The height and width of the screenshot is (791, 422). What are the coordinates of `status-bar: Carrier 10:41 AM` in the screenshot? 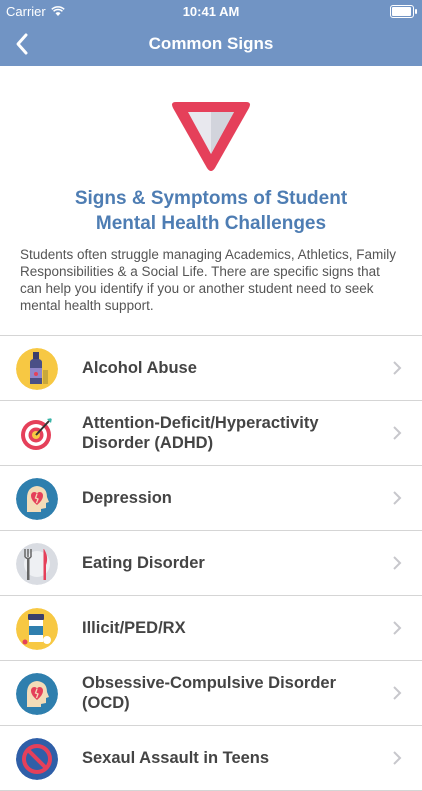 It's located at (211, 11).